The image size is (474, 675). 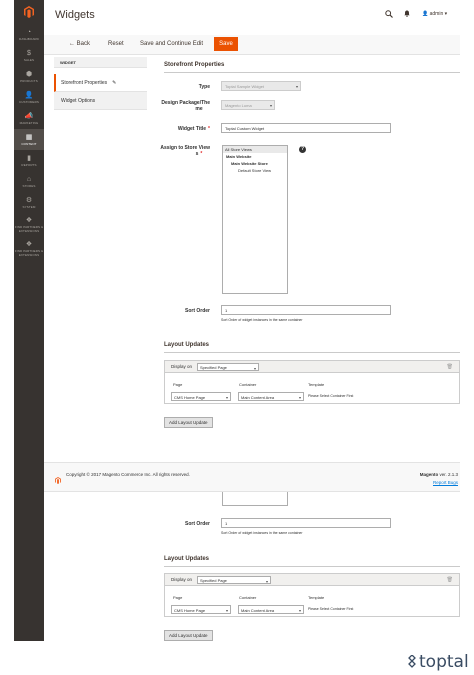 What do you see at coordinates (29, 244) in the screenshot?
I see `partners-icon-2: ❖` at bounding box center [29, 244].